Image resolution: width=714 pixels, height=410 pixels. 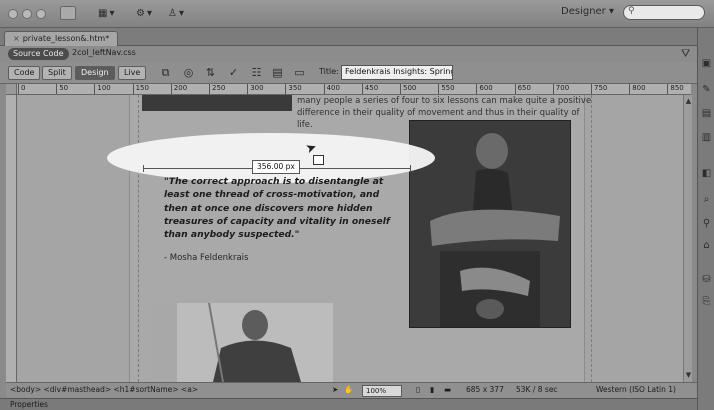 I want to click on workspace-switcher: Designer ▾, so click(x=587, y=11).